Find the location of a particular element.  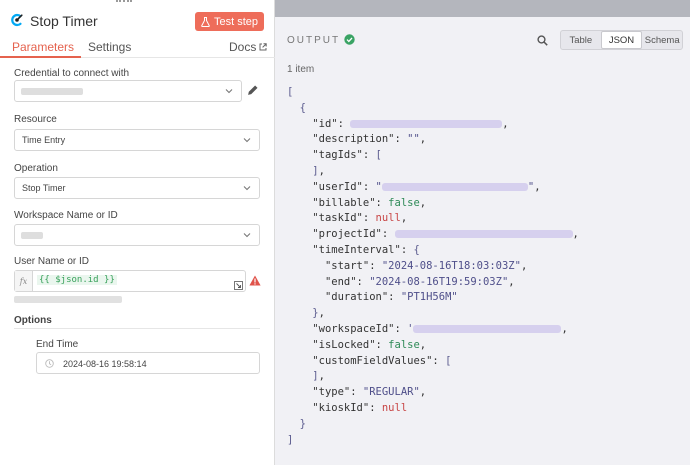

end-time-label: End Time is located at coordinates (57, 344).